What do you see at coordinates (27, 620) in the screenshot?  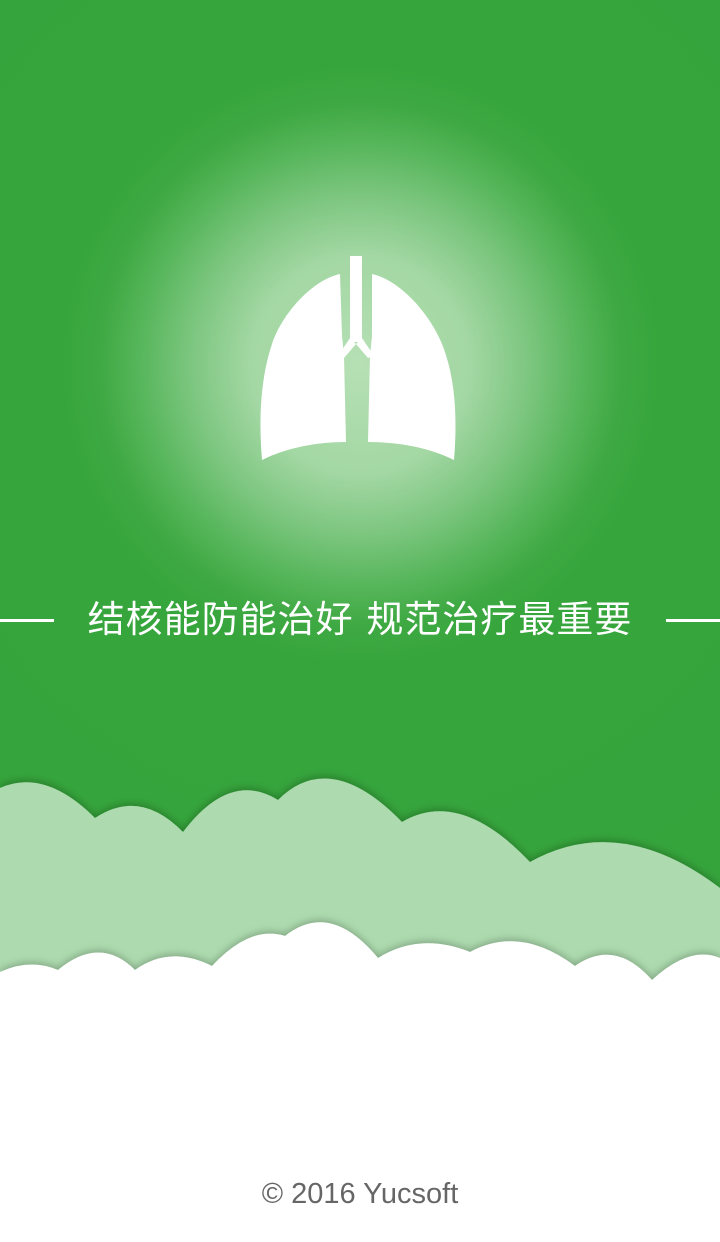 I see `slogan-divider-left` at bounding box center [27, 620].